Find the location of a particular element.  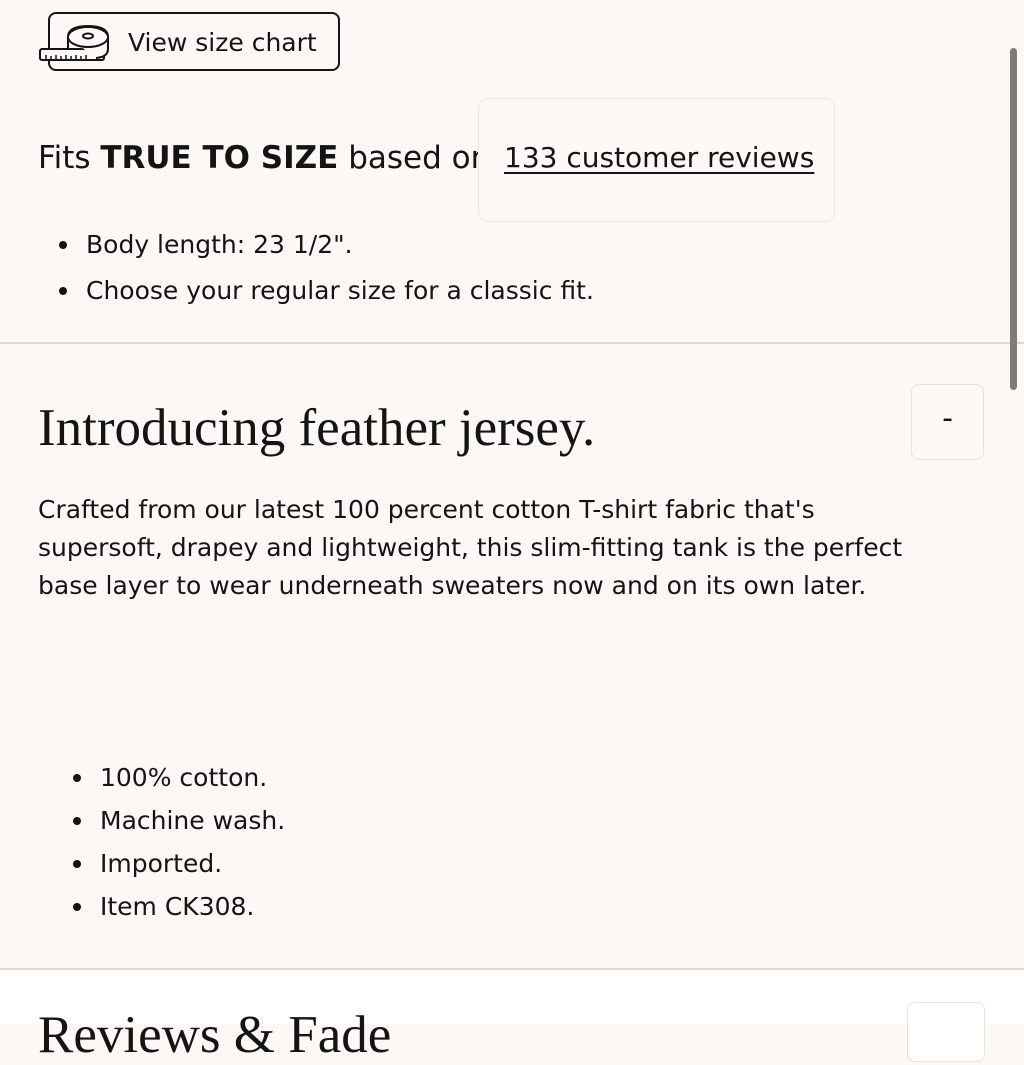

collapse-section-button: - is located at coordinates (947, 422).